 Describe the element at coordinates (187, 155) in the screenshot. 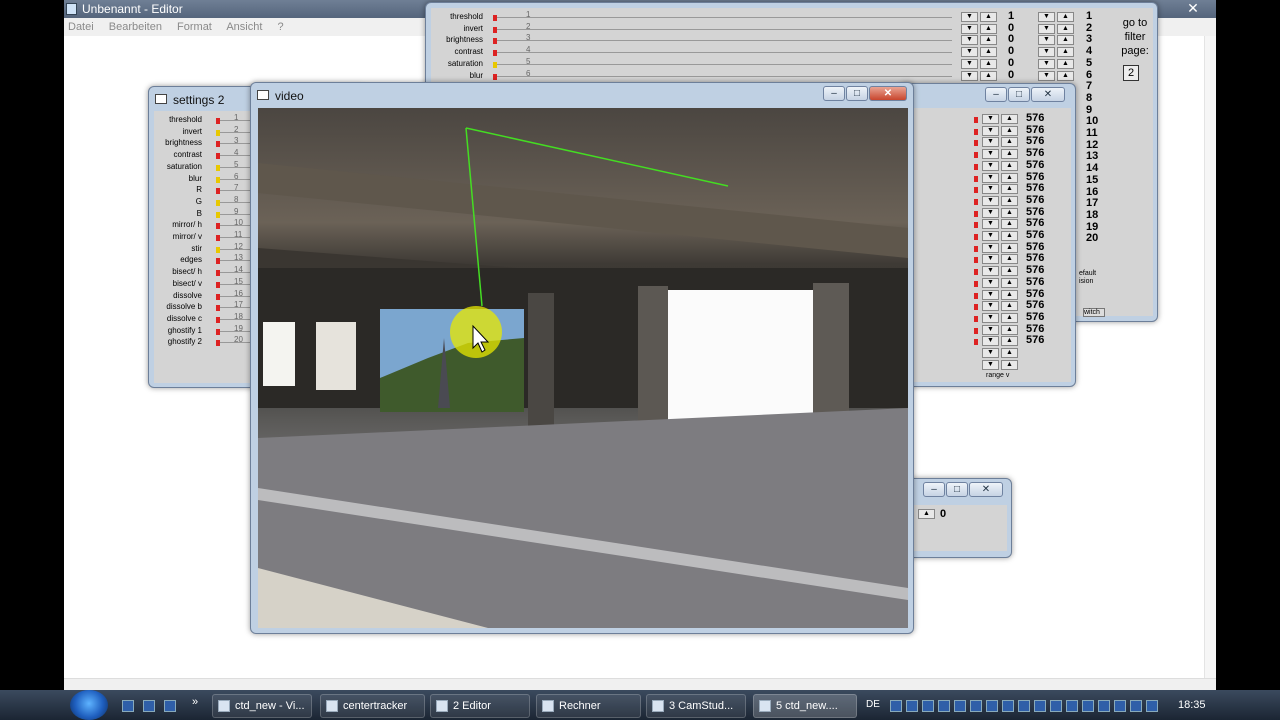

I see `filter-label: contrast` at that location.